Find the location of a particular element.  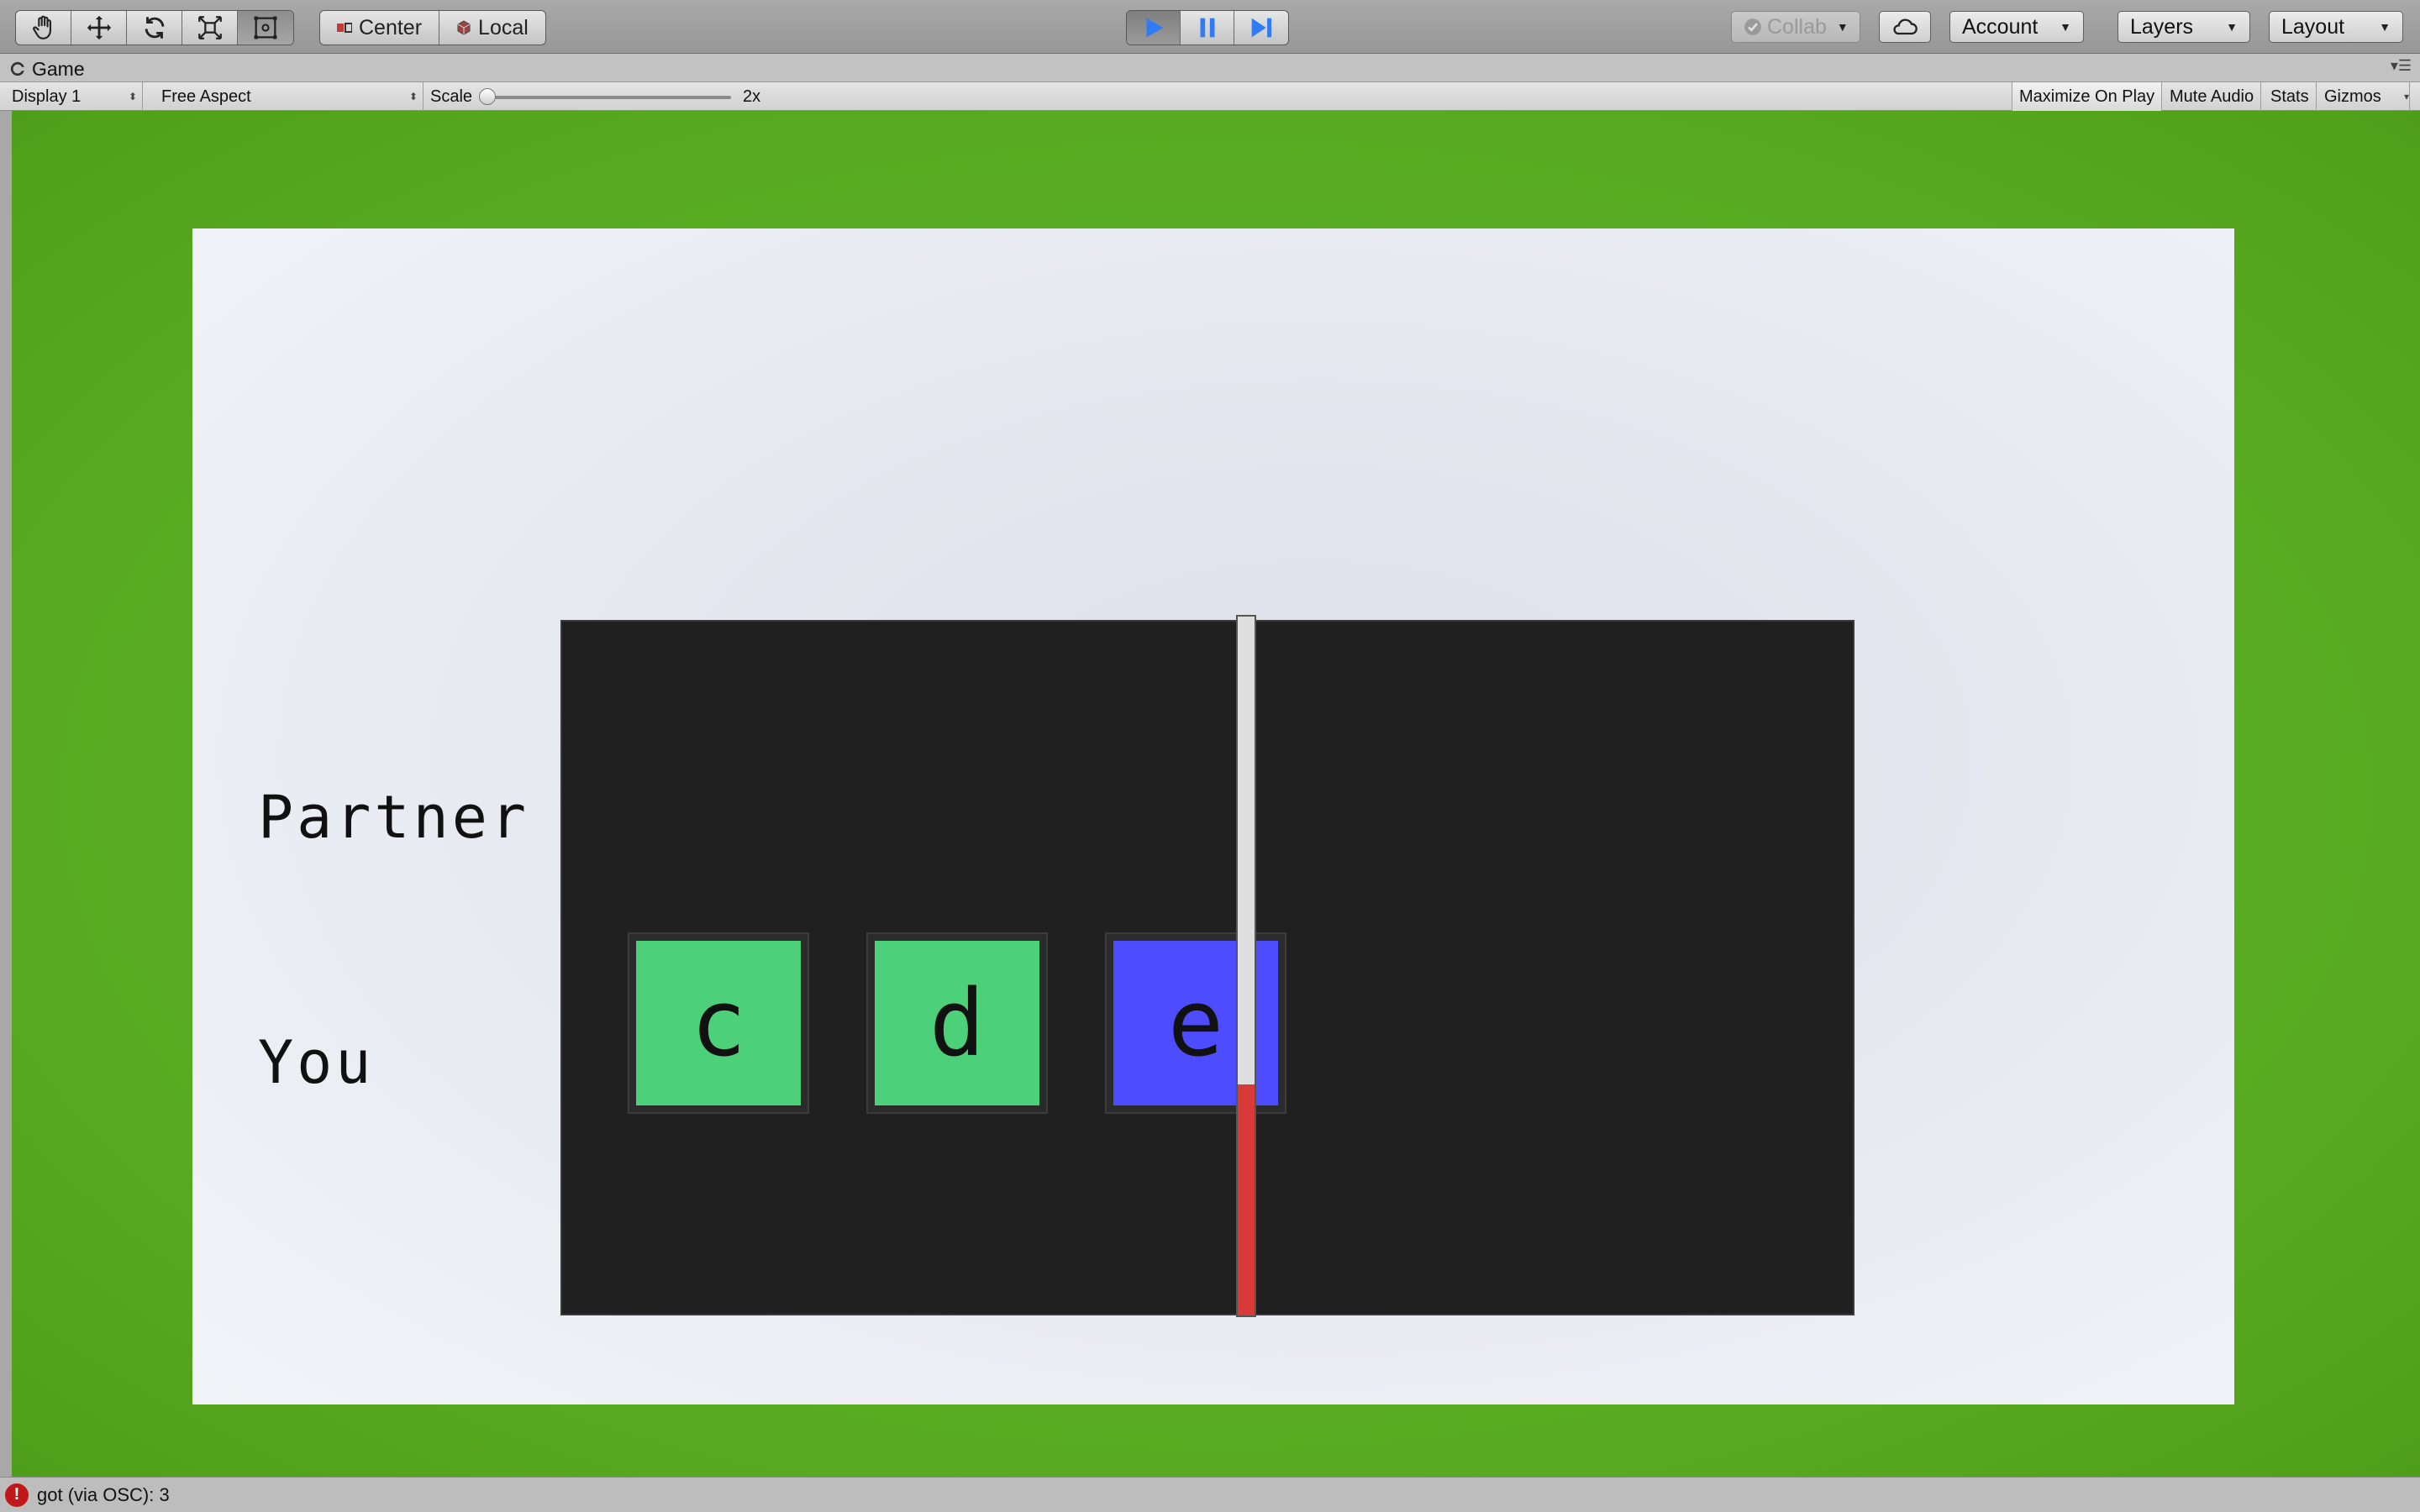

console-status-bar: ! got (via OSC): 3 is located at coordinates (1210, 1494).